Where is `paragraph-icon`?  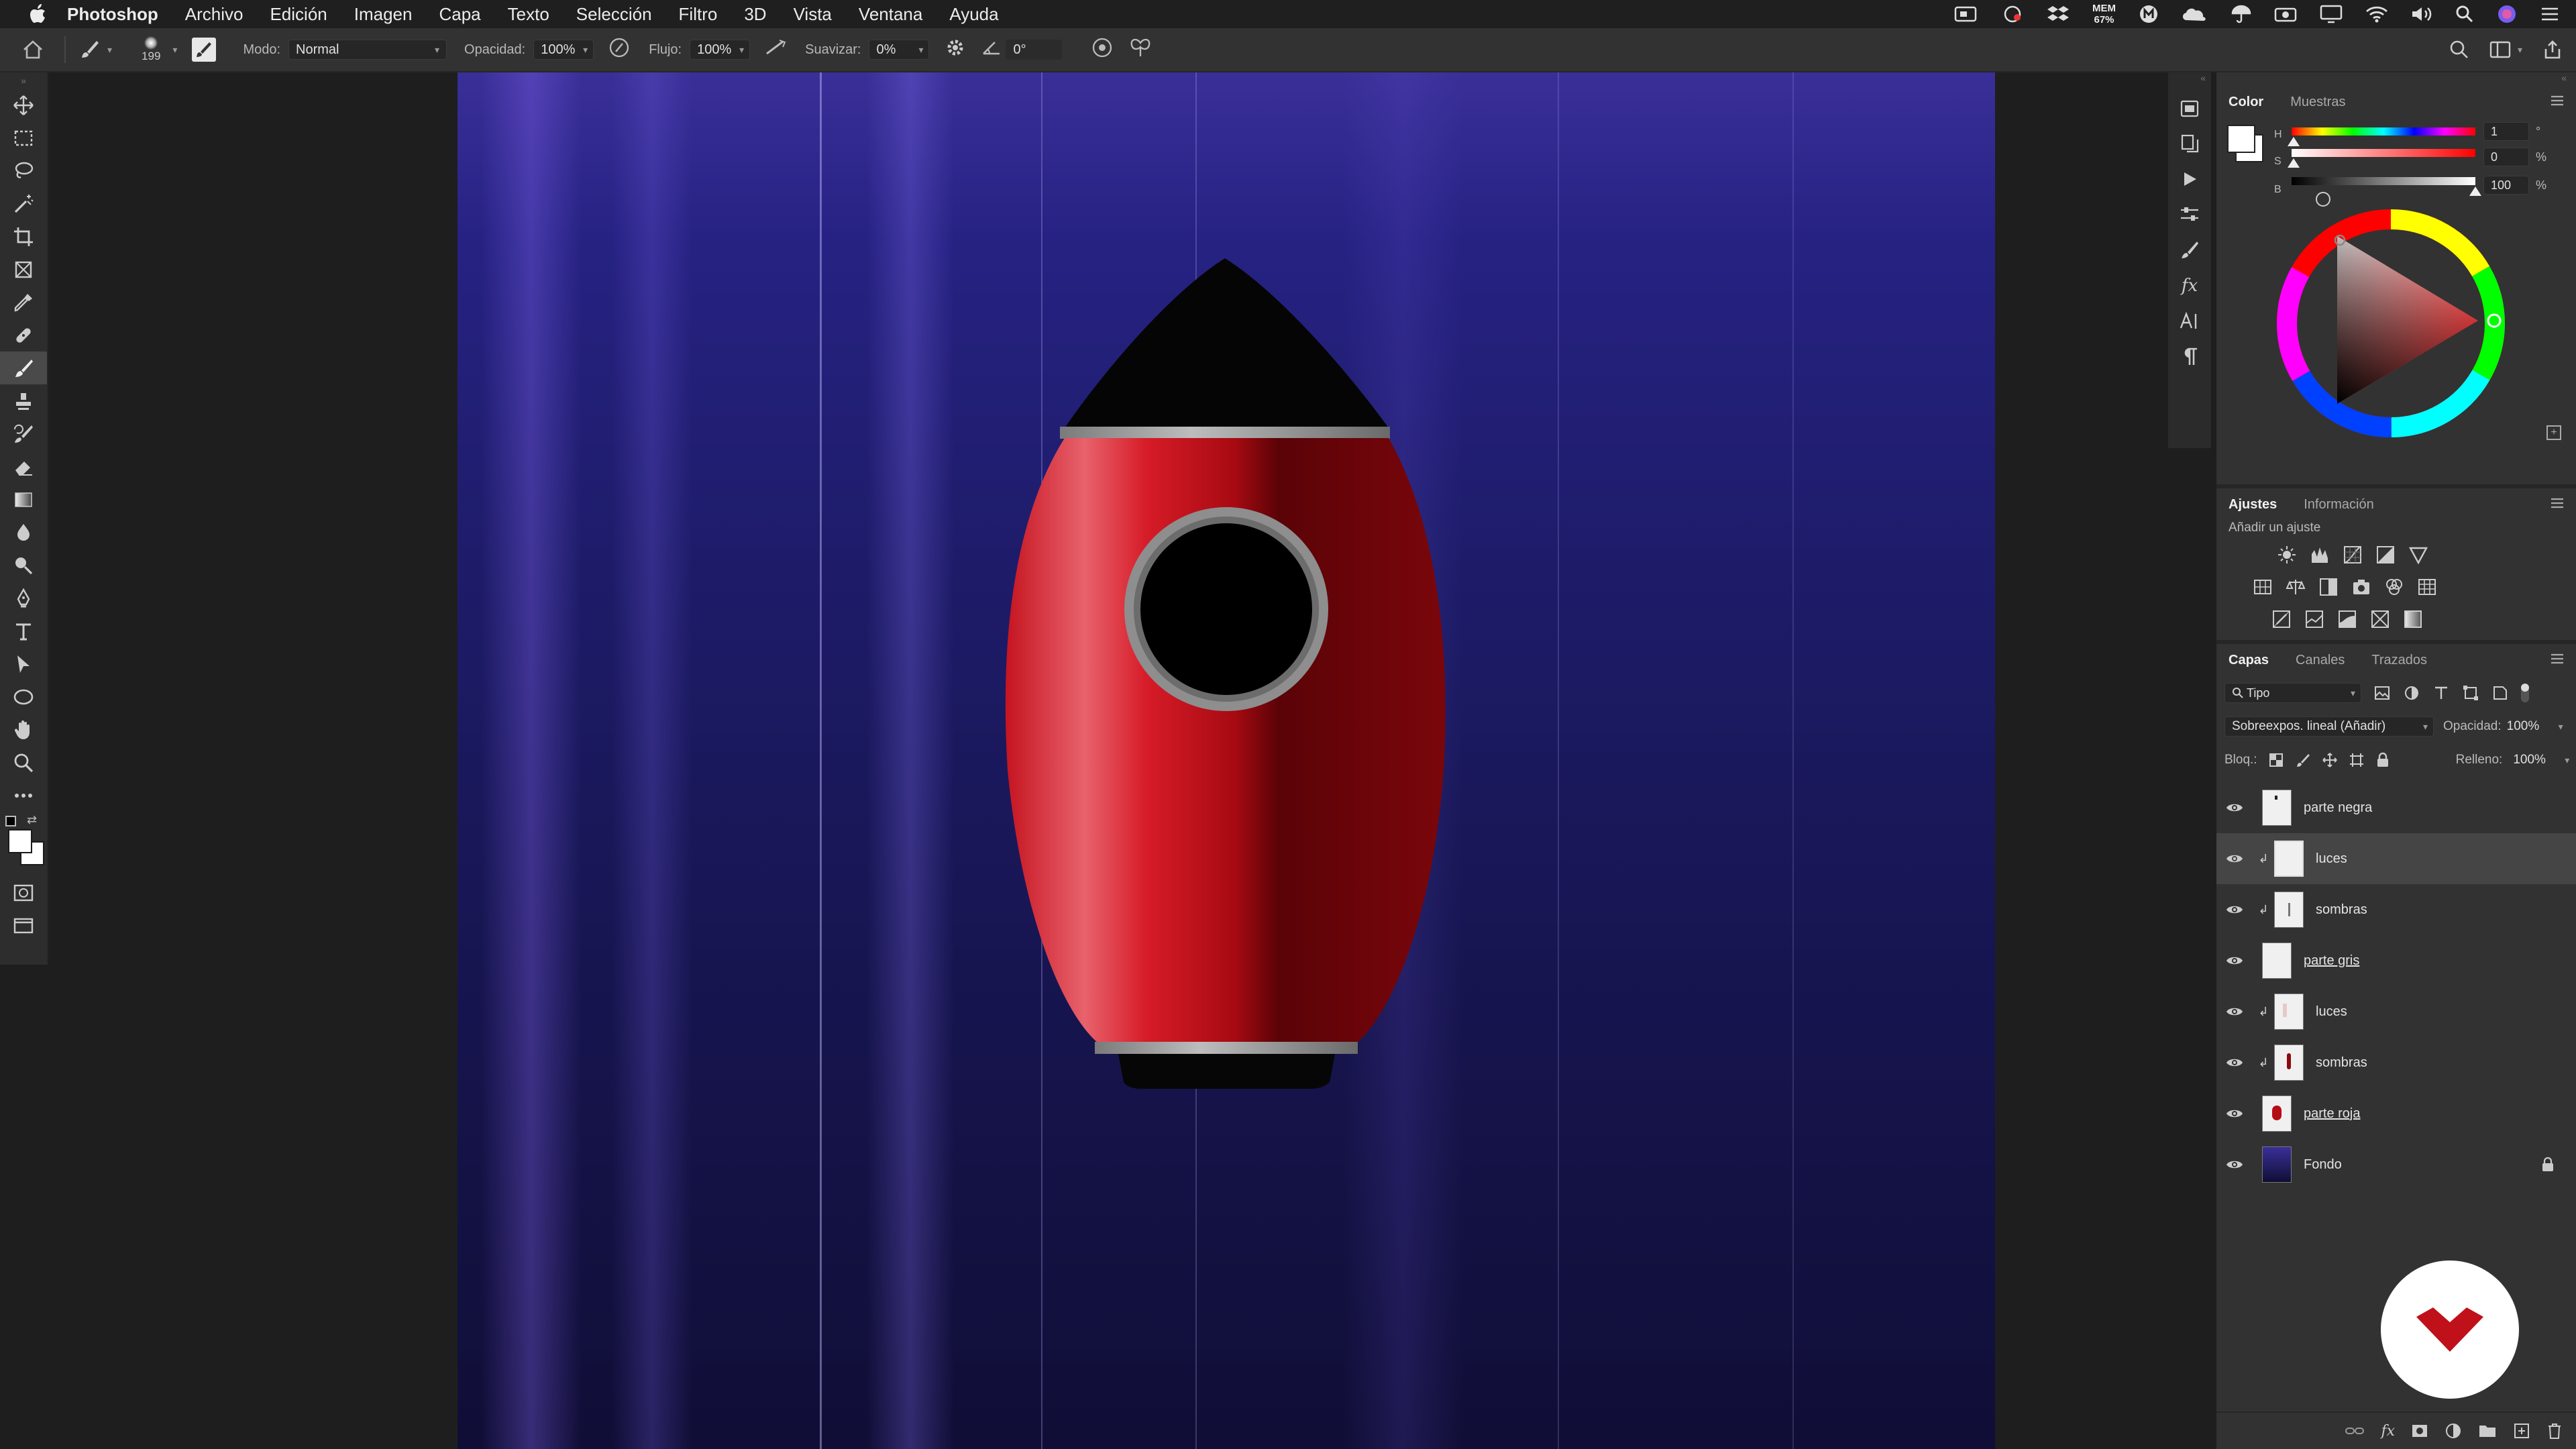 paragraph-icon is located at coordinates (2189, 356).